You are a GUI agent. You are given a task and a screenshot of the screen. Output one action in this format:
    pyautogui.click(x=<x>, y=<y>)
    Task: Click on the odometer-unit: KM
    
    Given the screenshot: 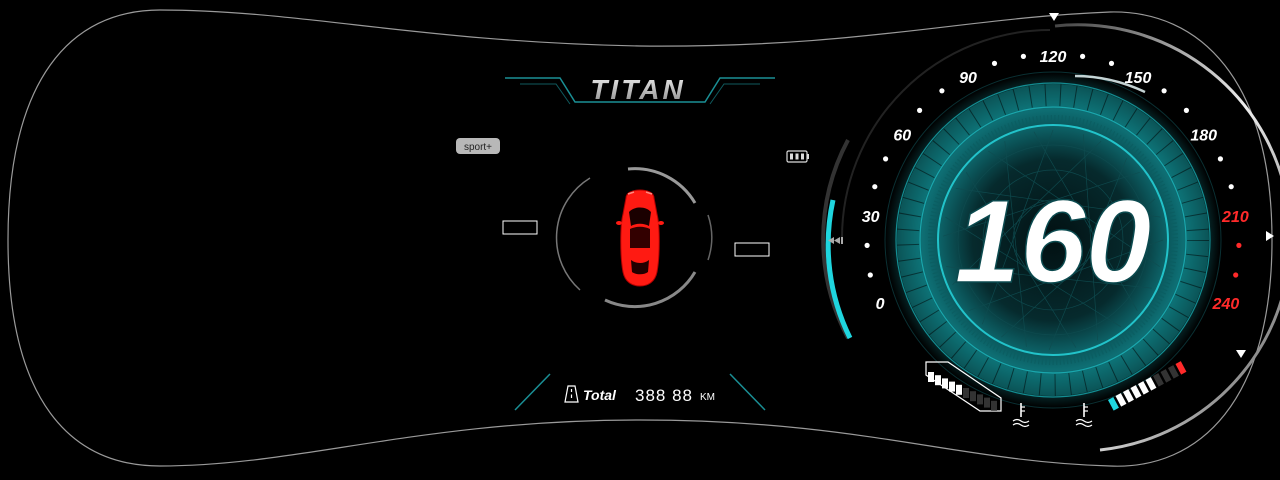 What is the action you would take?
    pyautogui.click(x=707, y=397)
    